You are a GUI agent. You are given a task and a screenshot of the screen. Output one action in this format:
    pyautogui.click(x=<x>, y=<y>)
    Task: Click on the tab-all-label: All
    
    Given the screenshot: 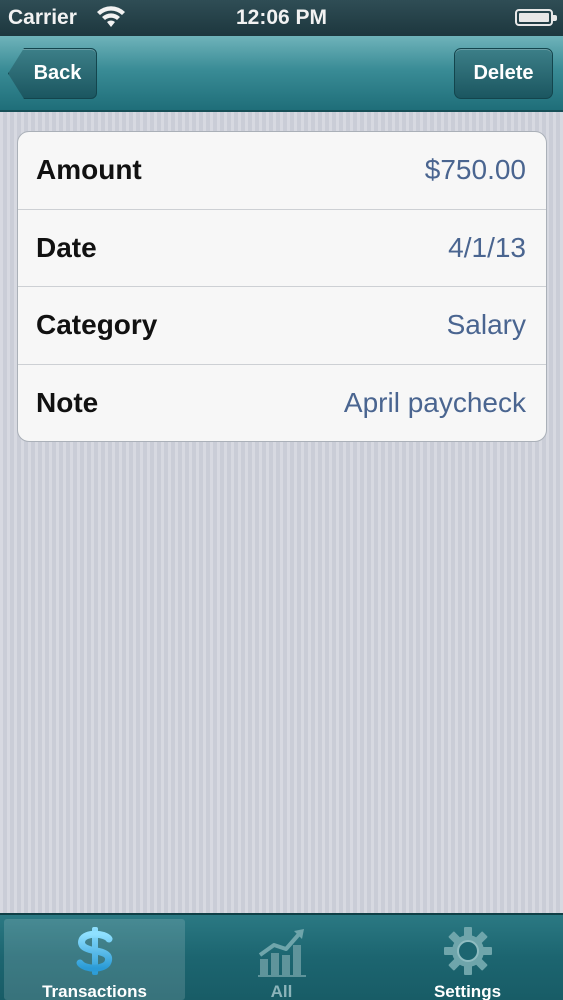 What is the action you would take?
    pyautogui.click(x=281, y=991)
    